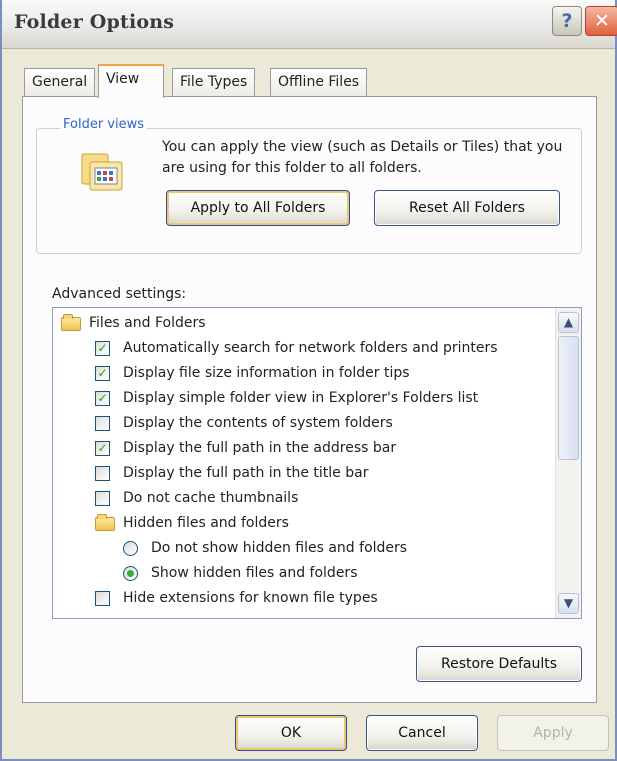  I want to click on list-item-label: Hidden files and folders, so click(206, 523).